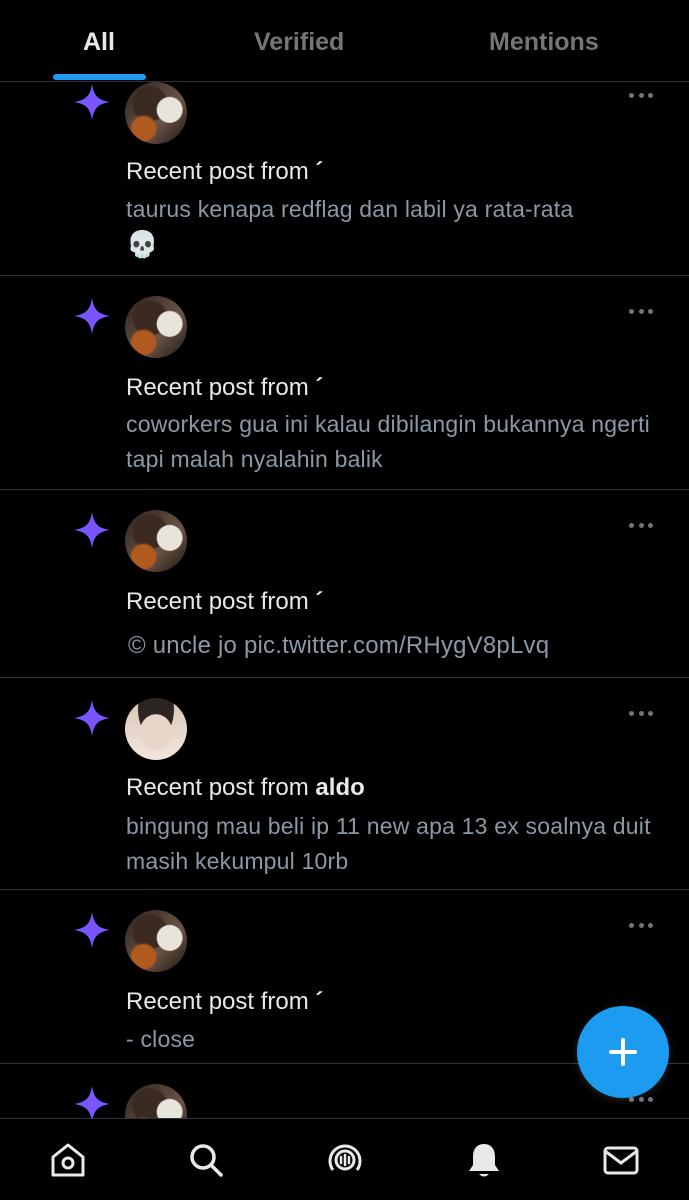 The height and width of the screenshot is (1200, 689). Describe the element at coordinates (99, 42) in the screenshot. I see `tab-all: All` at that location.